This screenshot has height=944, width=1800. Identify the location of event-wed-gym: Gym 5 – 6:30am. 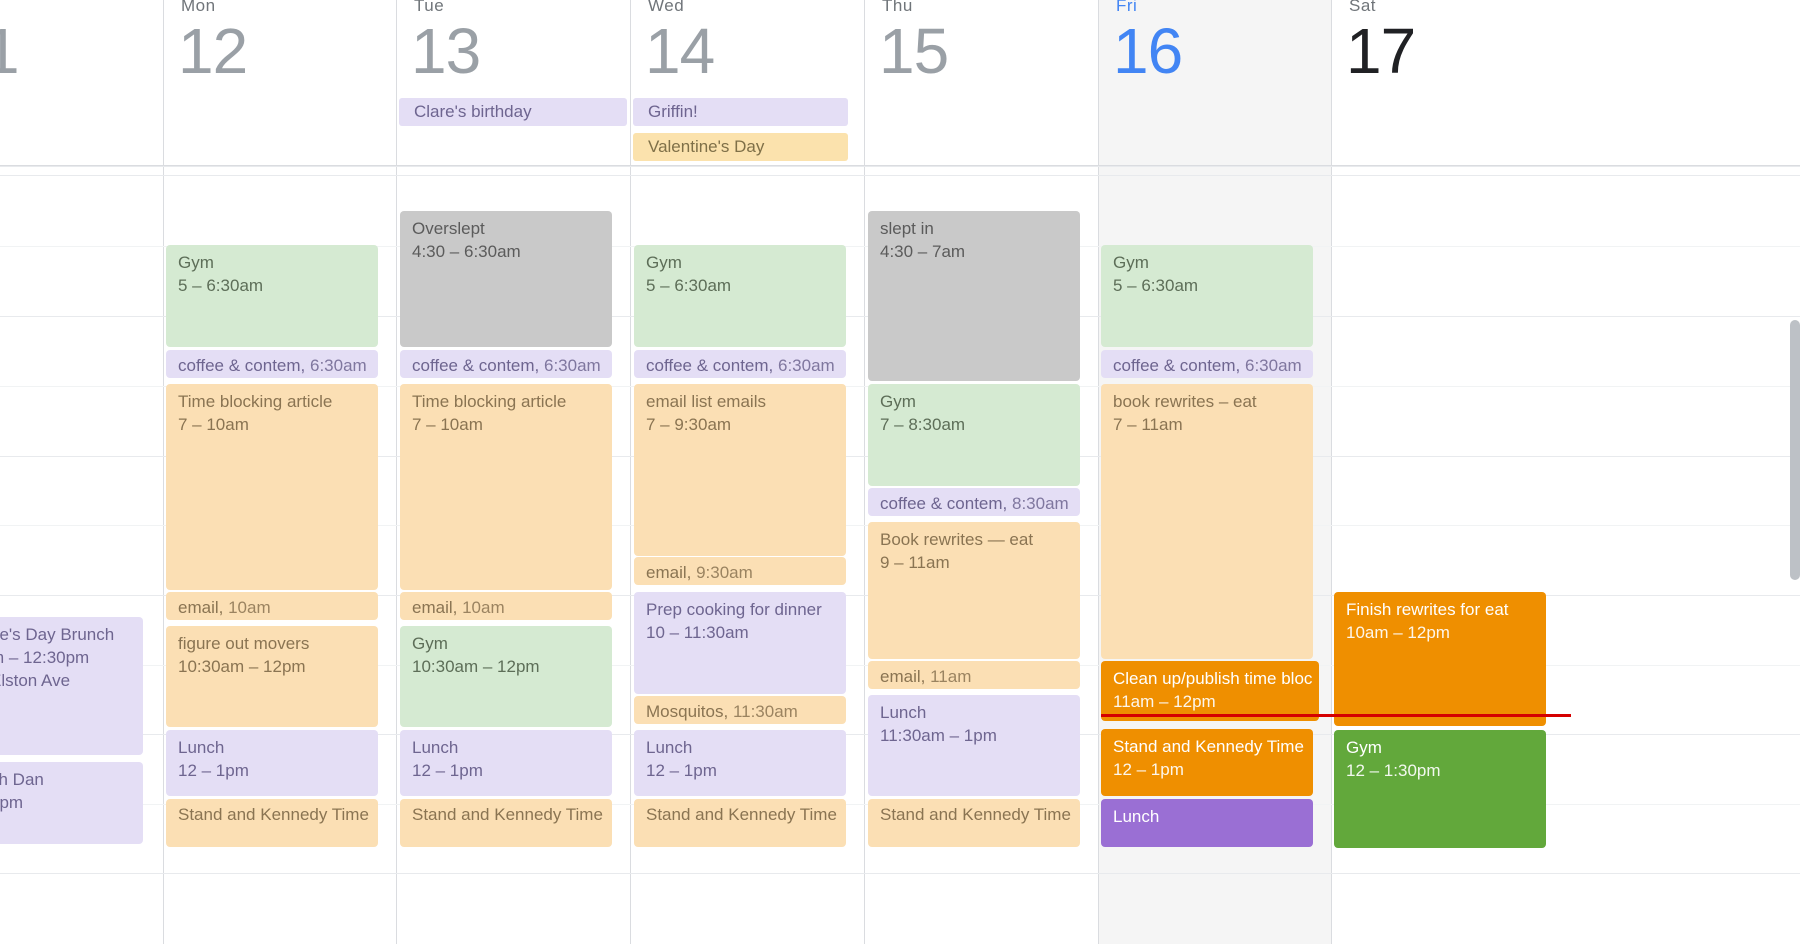
(740, 296).